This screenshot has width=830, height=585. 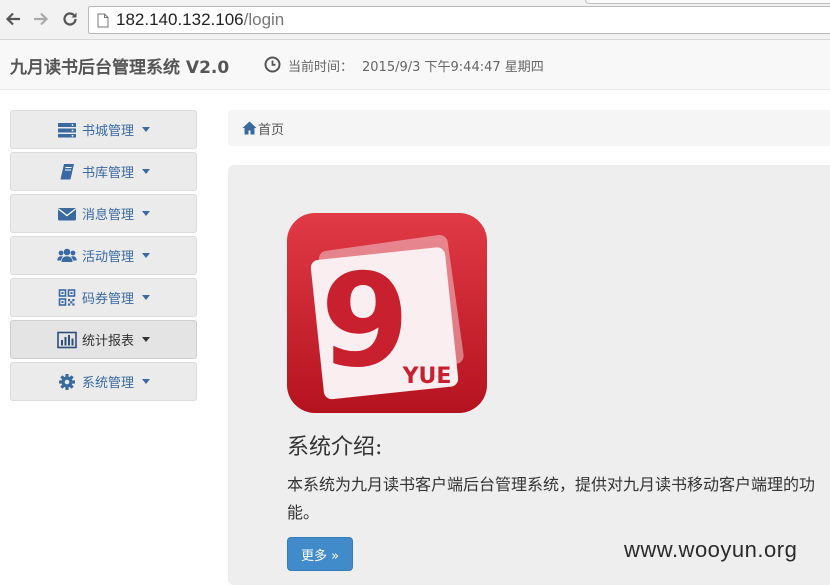 I want to click on sidebar-item-library: 书库管理, so click(x=103, y=171).